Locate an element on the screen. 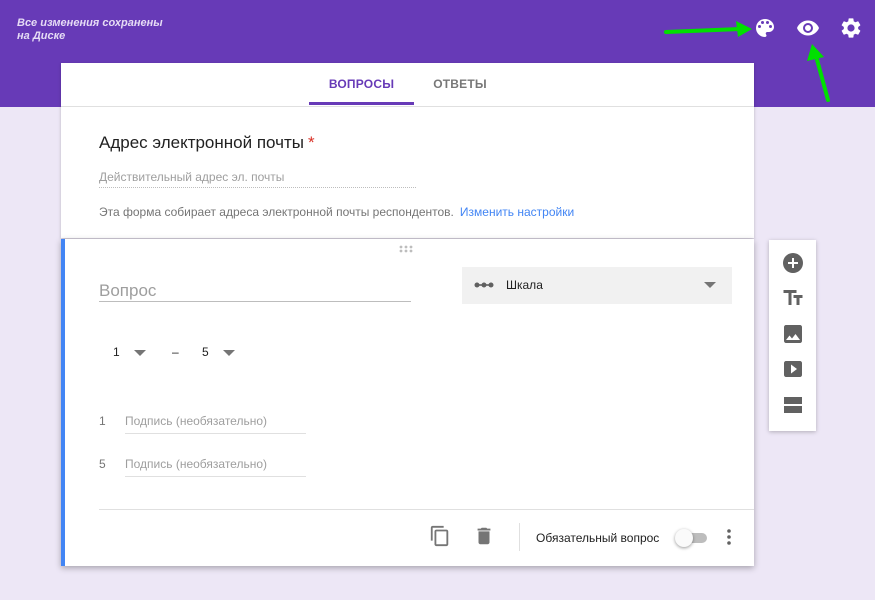 Image resolution: width=875 pixels, height=600 pixels. scale-max-select: 5 is located at coordinates (220, 354).